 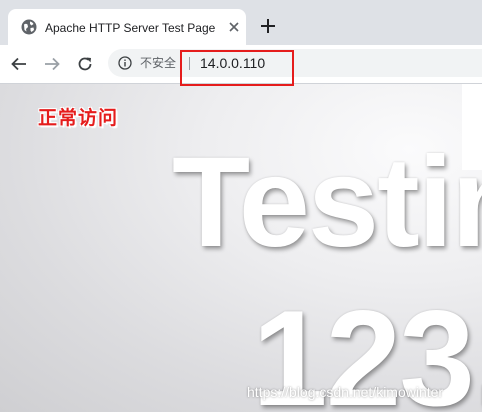 I want to click on info-icon, so click(x=125, y=63).